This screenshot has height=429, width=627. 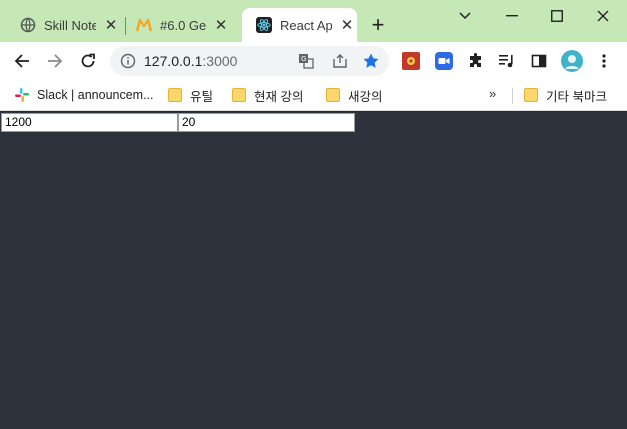 I want to click on address-bar: 127.0.0.1:3000 G, so click(x=249, y=61).